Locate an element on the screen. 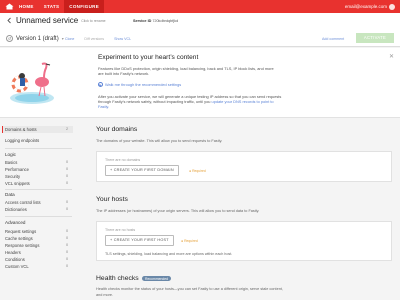  sidebar-item-custom-vcl: Custom VCL is located at coordinates (17, 266).